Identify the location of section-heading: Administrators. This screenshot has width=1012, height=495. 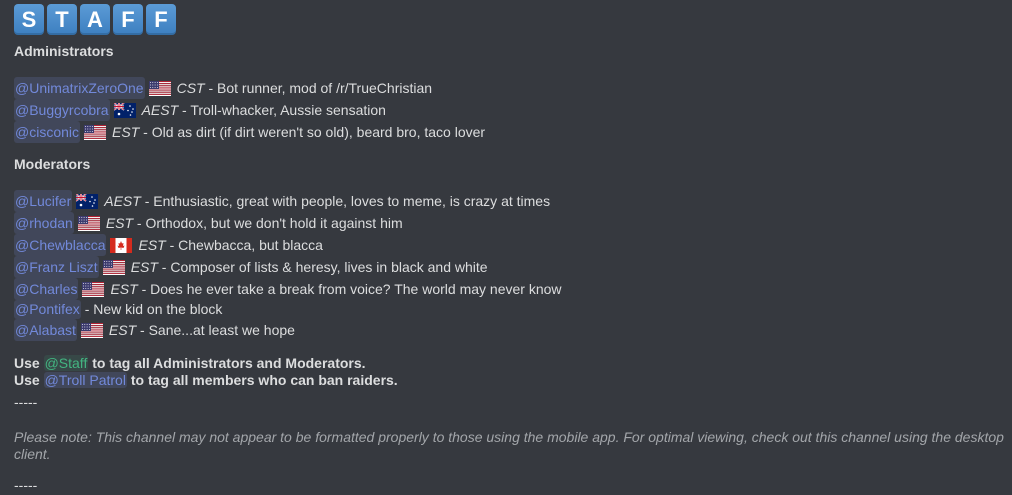
(64, 51).